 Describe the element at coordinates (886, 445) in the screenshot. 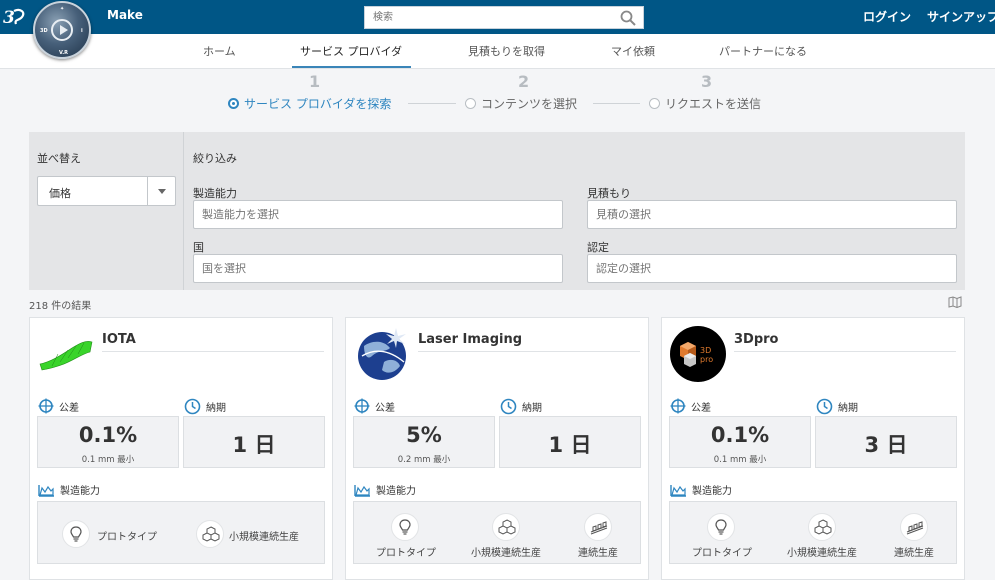

I see `lead-time-value: 3 日` at that location.